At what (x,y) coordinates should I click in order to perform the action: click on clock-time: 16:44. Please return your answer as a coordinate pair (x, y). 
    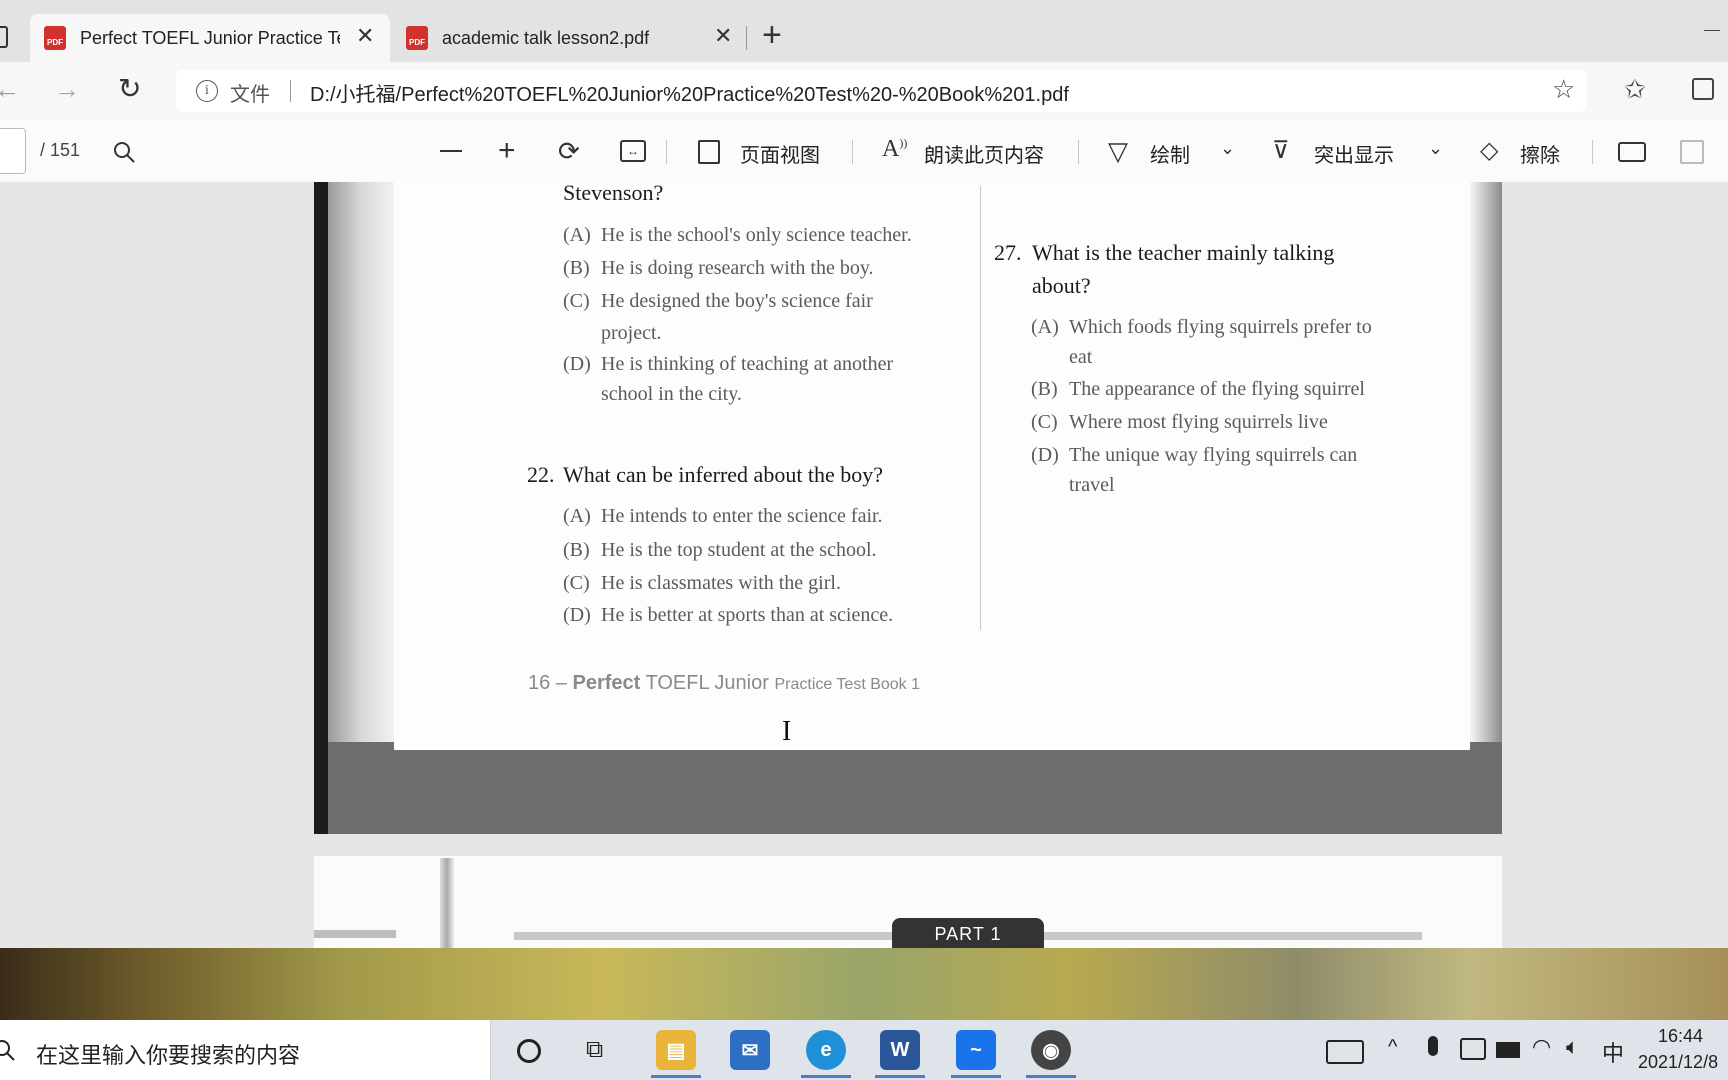
    Looking at the image, I should click on (1680, 1036).